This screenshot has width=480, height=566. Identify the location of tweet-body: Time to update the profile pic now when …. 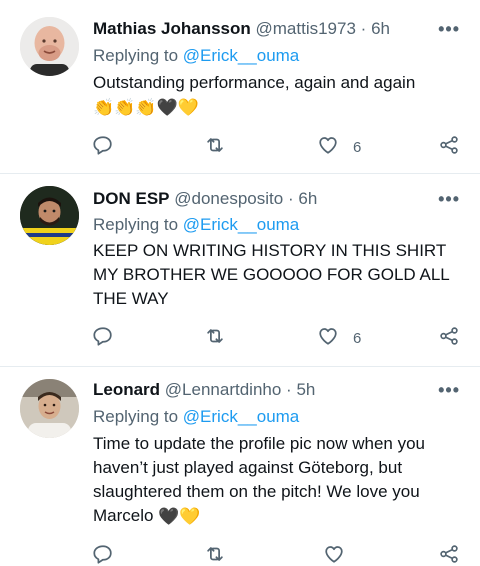
(259, 479).